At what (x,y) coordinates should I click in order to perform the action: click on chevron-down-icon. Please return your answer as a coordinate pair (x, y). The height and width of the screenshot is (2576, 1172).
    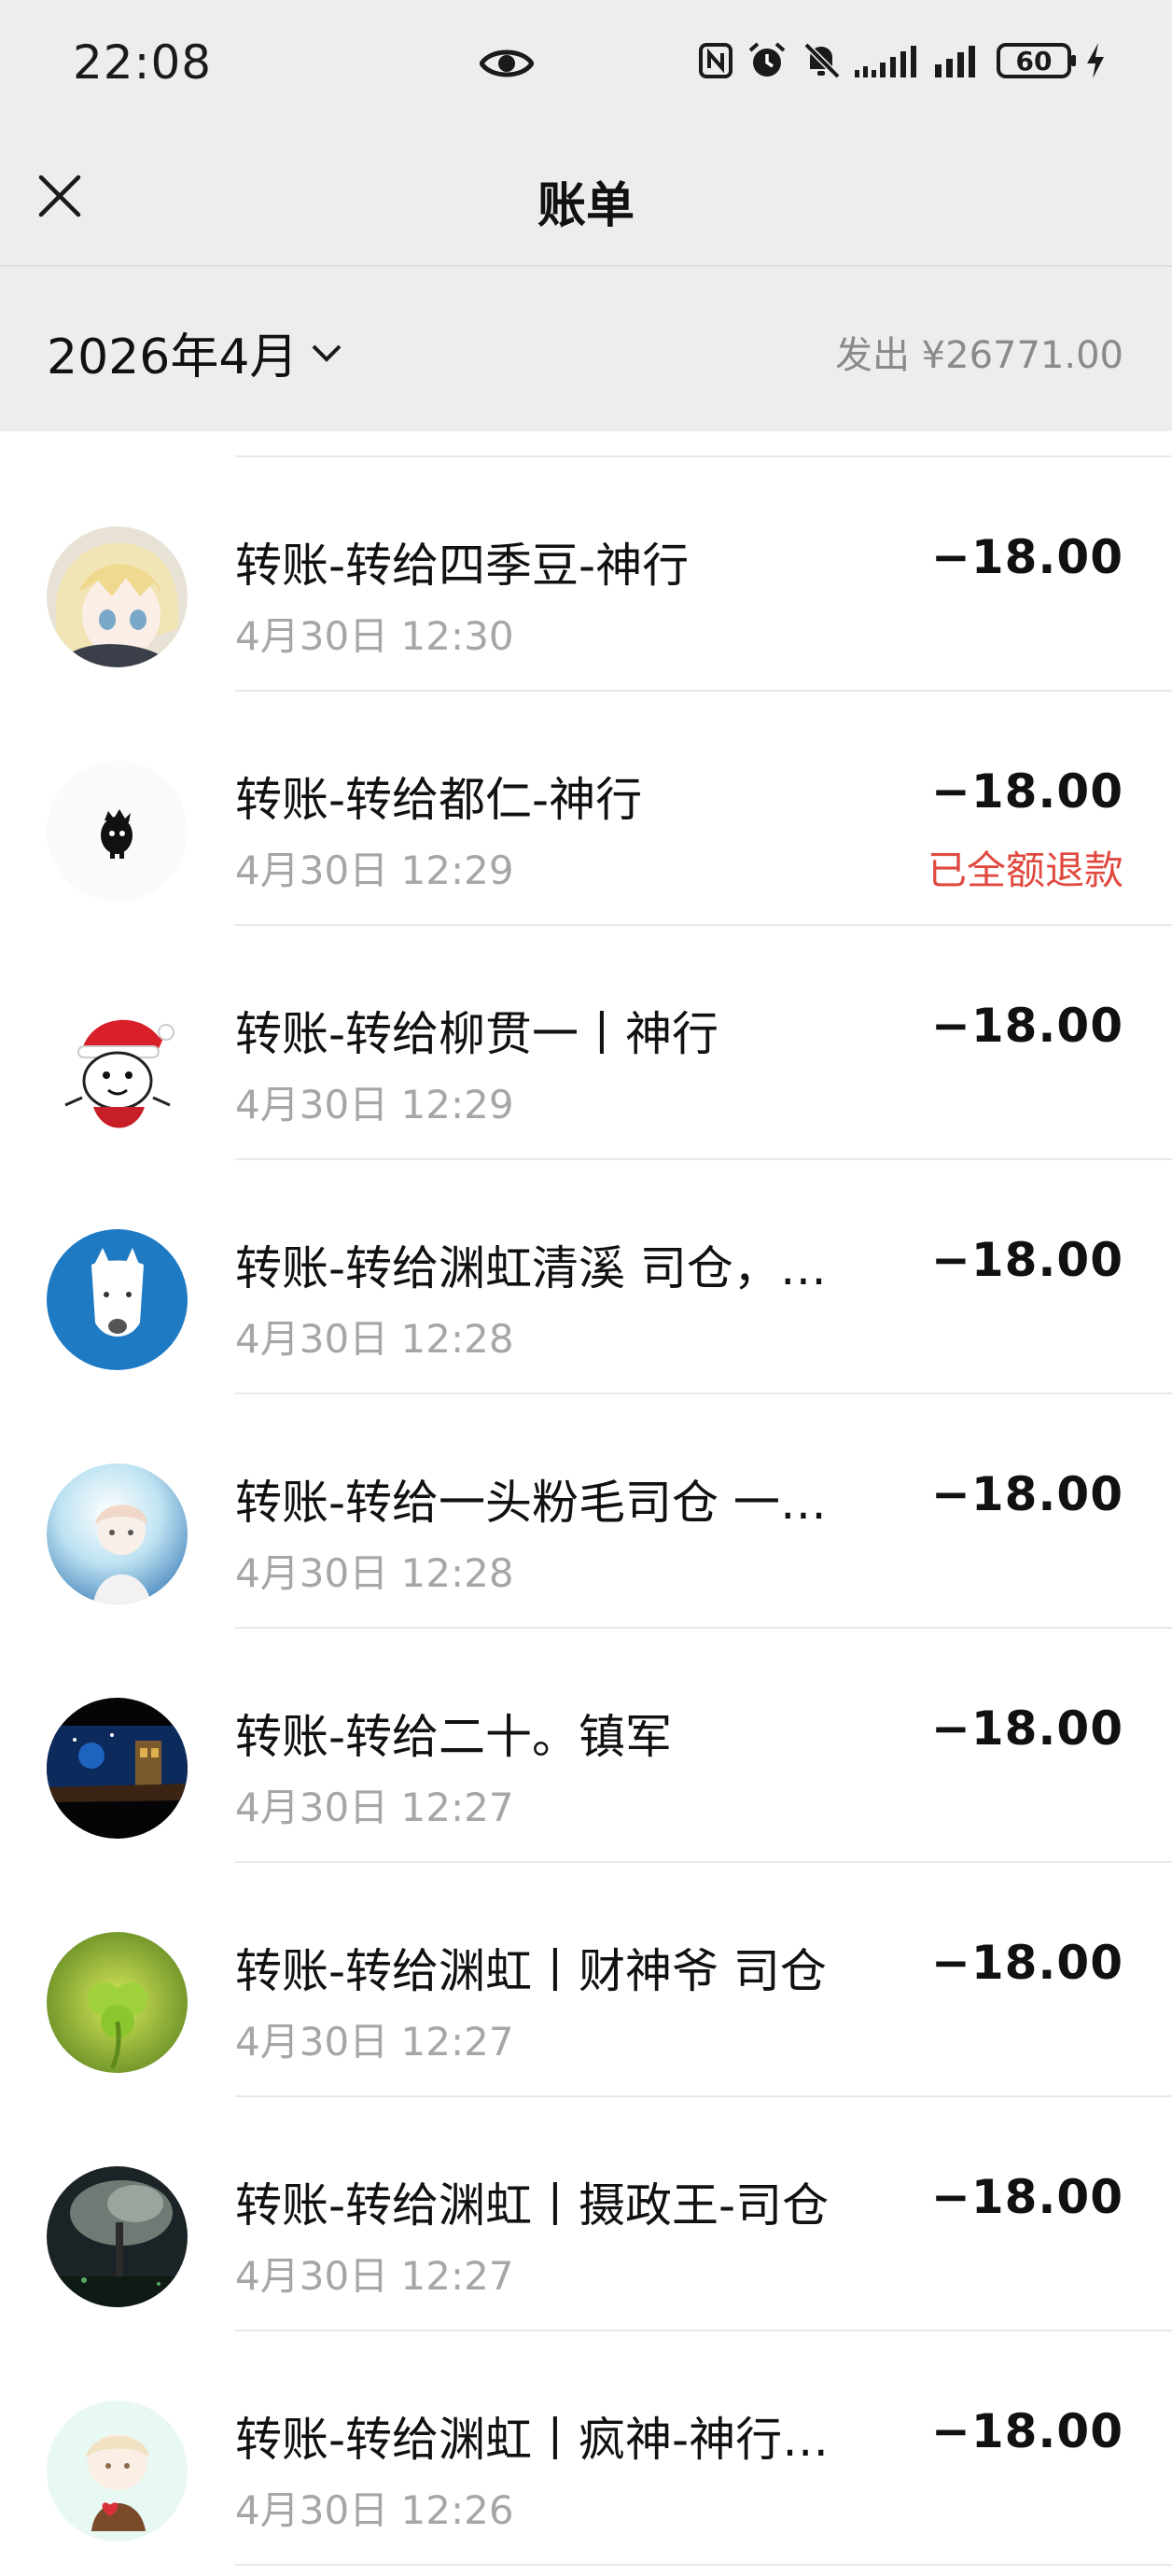
    Looking at the image, I should click on (327, 353).